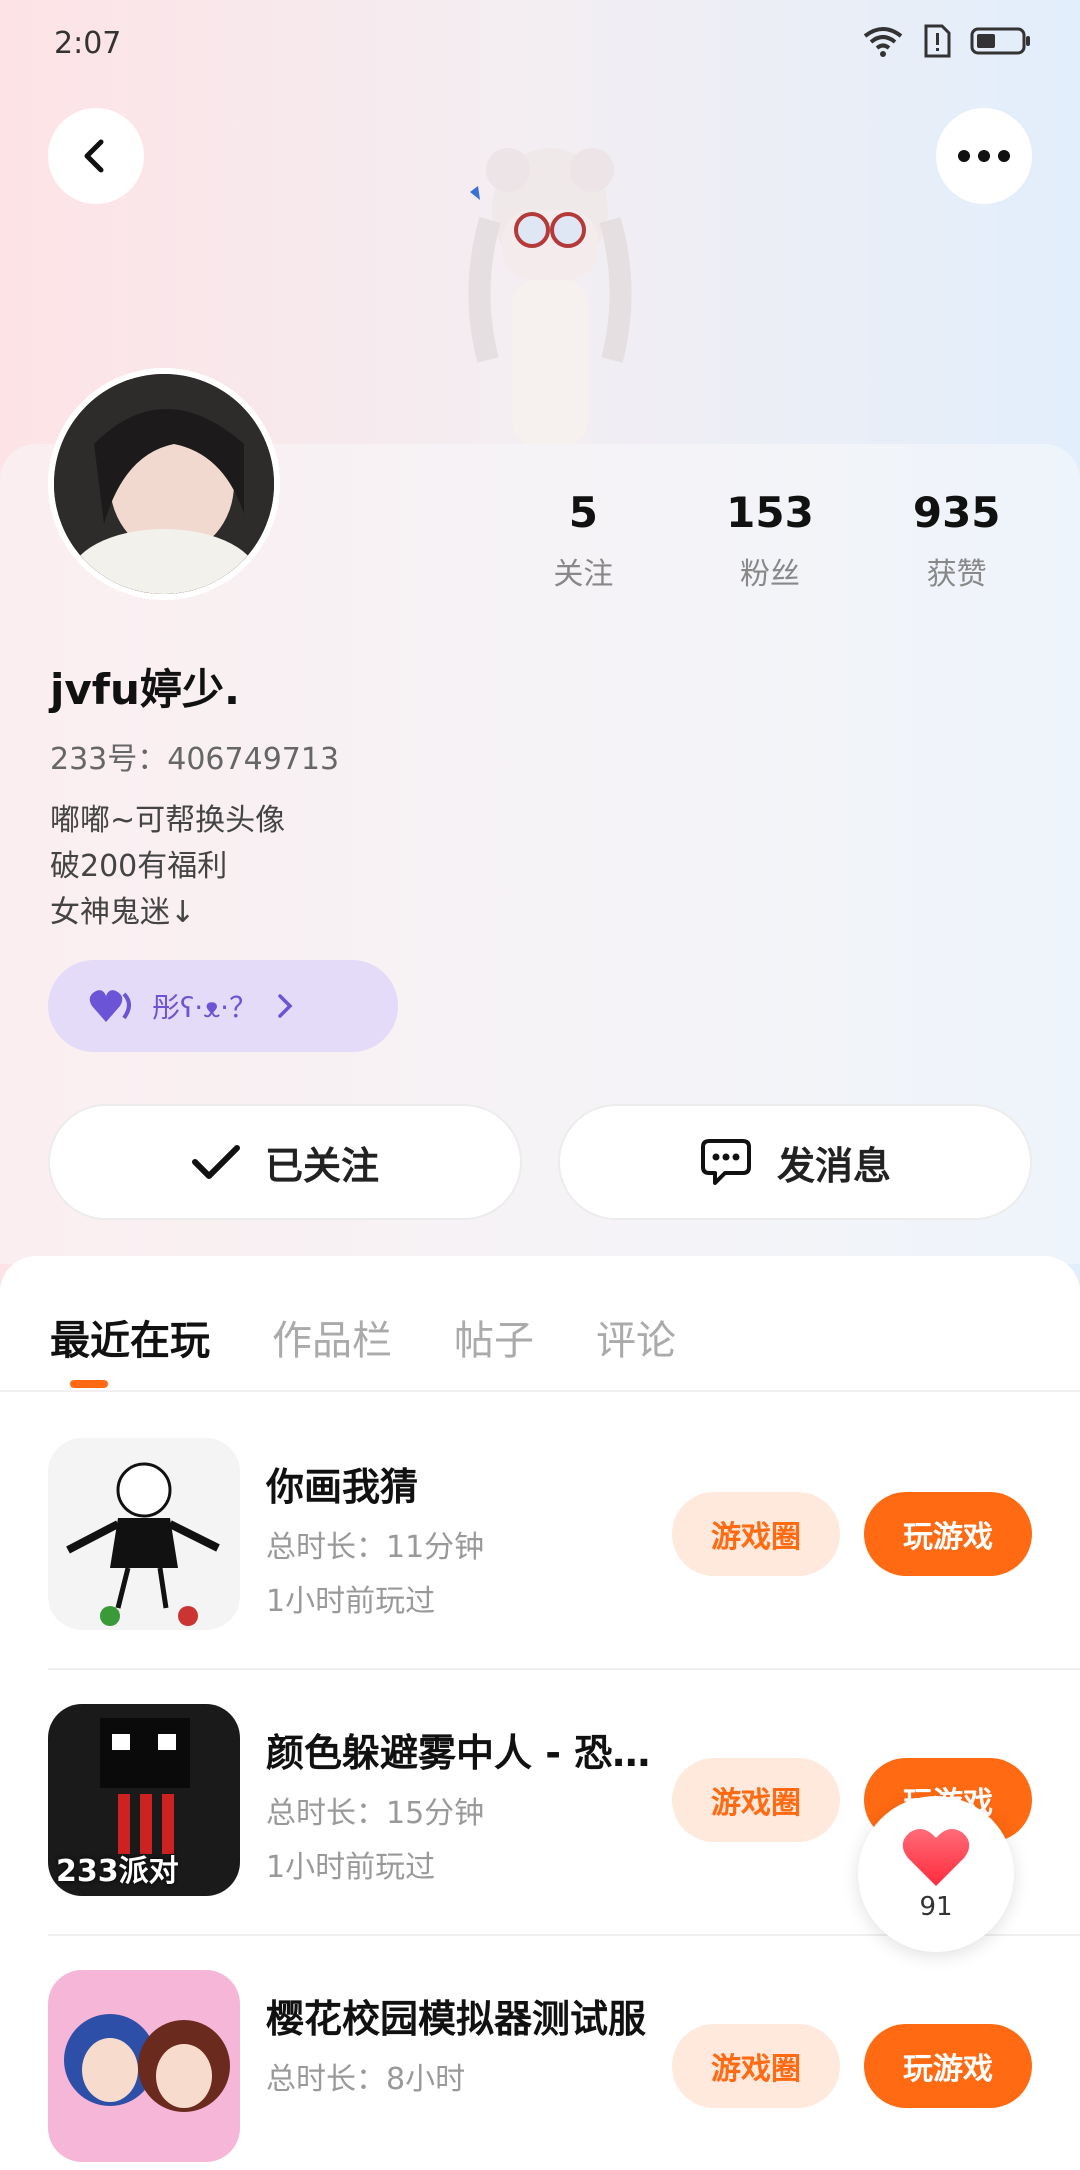 The height and width of the screenshot is (2170, 1080). Describe the element at coordinates (883, 42) in the screenshot. I see `wifi-icon` at that location.